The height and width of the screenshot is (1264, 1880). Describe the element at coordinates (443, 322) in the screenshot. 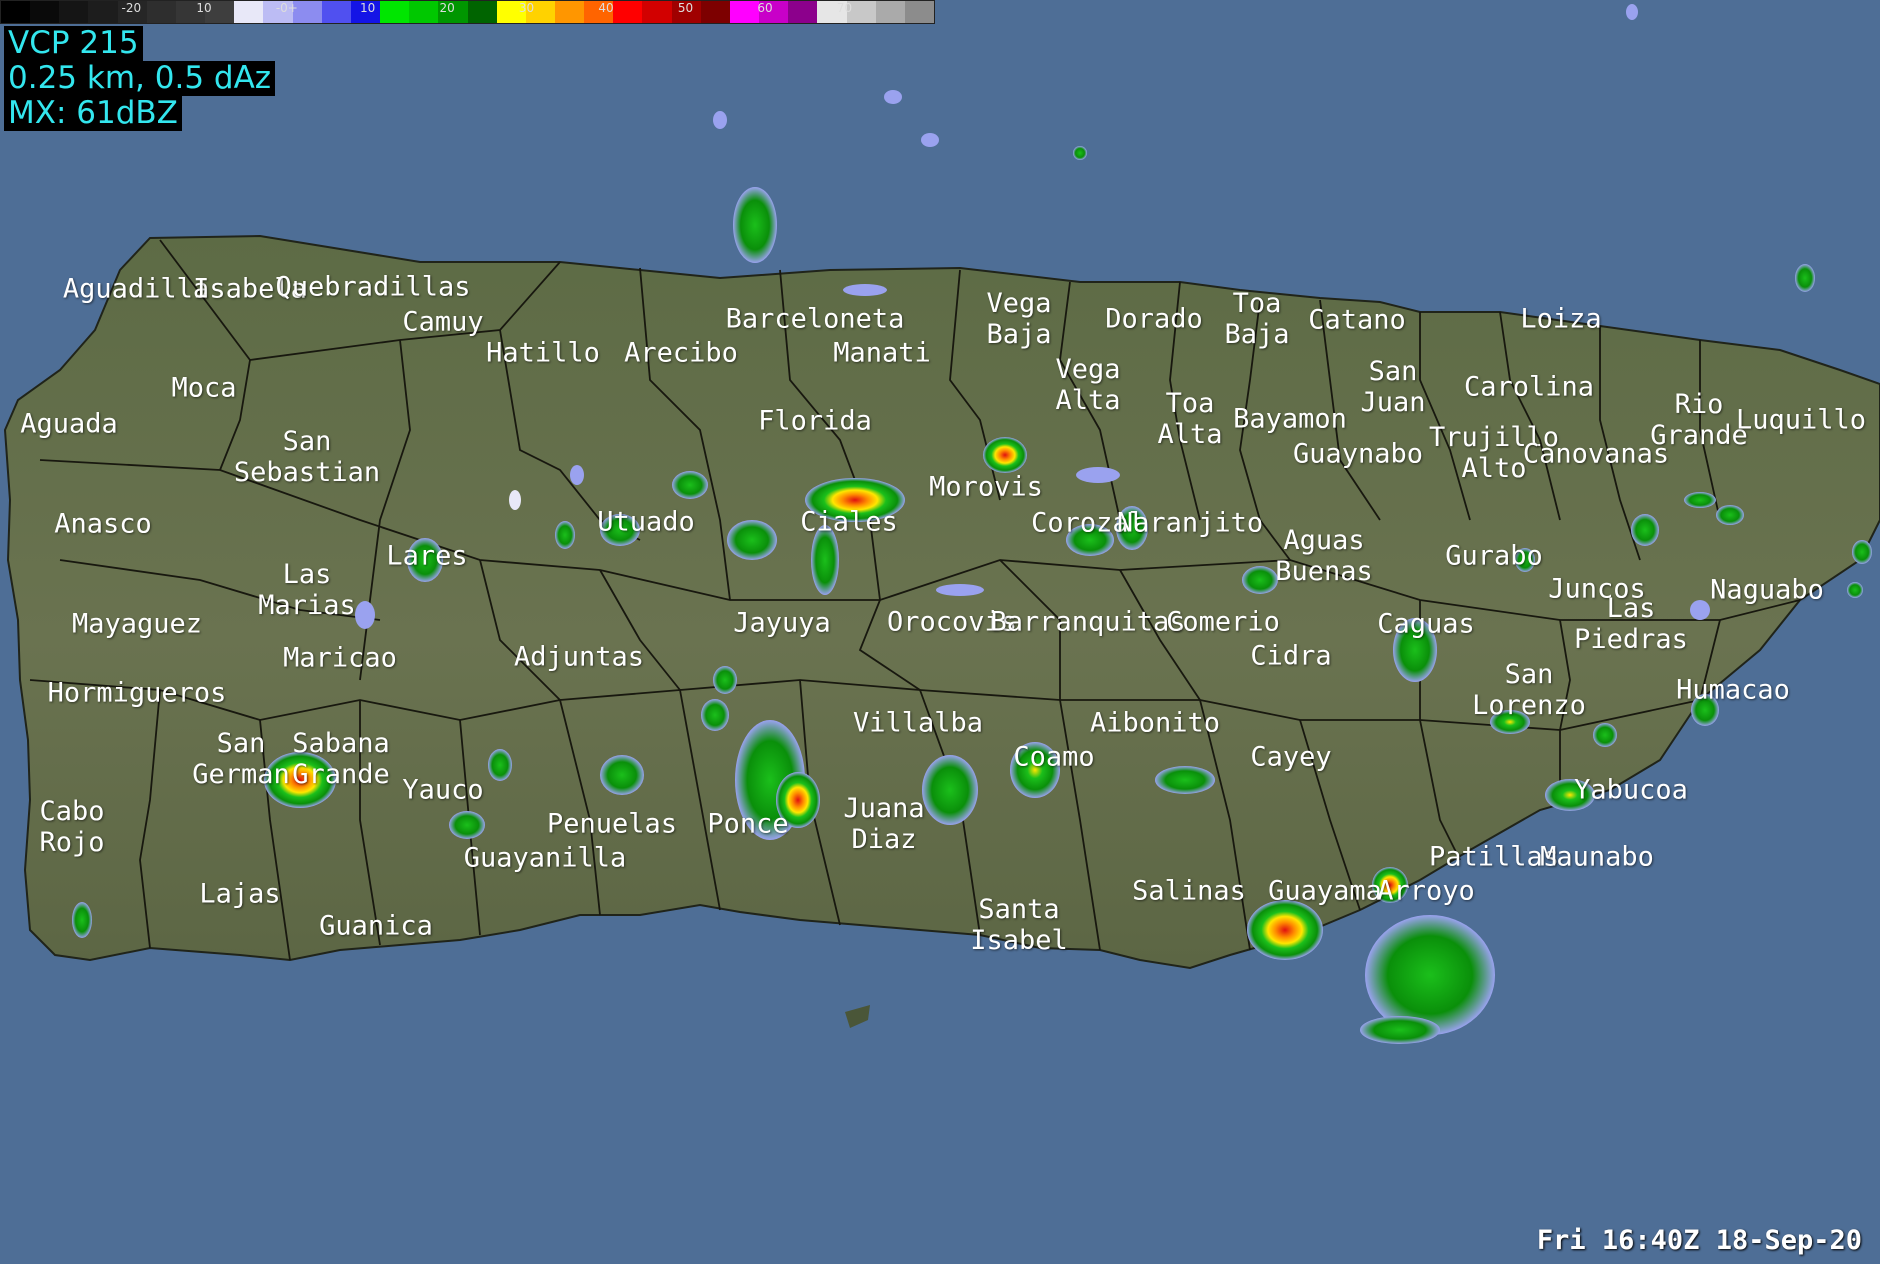

I see `town-label: Camuy` at that location.